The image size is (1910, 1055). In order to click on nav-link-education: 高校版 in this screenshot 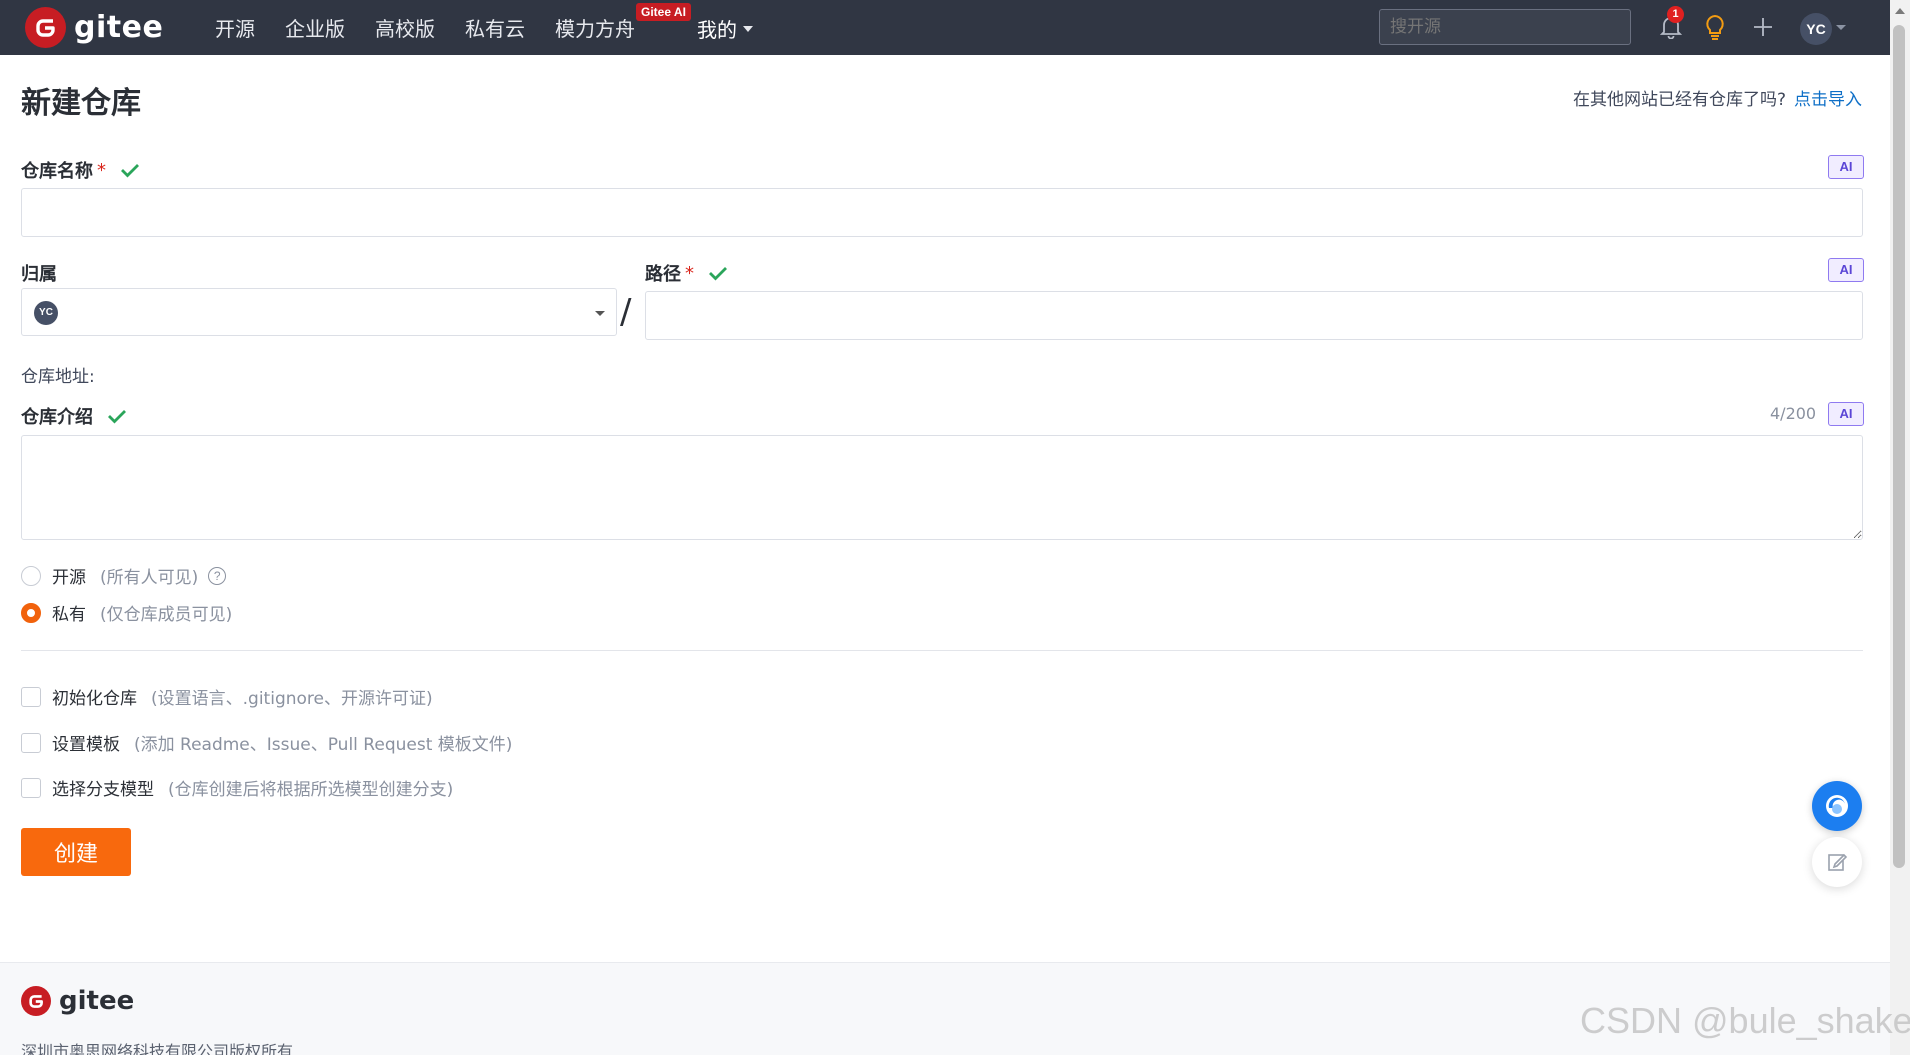, I will do `click(405, 27)`.